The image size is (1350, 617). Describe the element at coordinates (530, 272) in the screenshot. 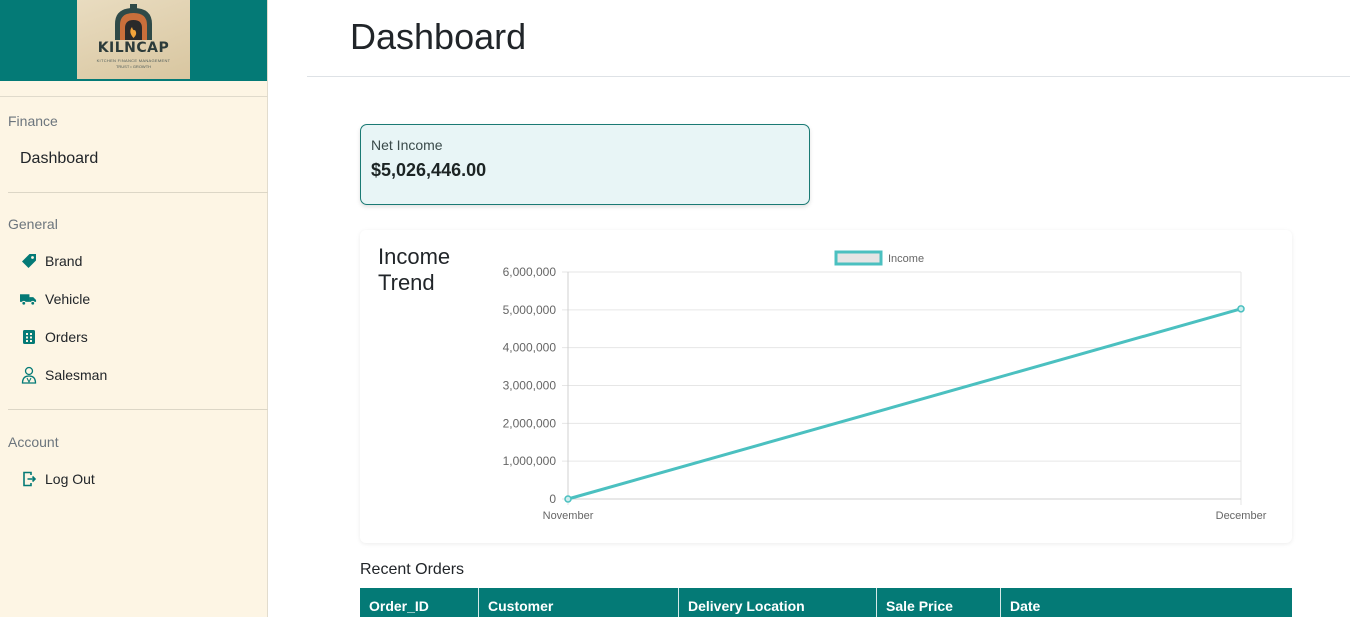

I see `y-tick-label: 6,000,000` at that location.